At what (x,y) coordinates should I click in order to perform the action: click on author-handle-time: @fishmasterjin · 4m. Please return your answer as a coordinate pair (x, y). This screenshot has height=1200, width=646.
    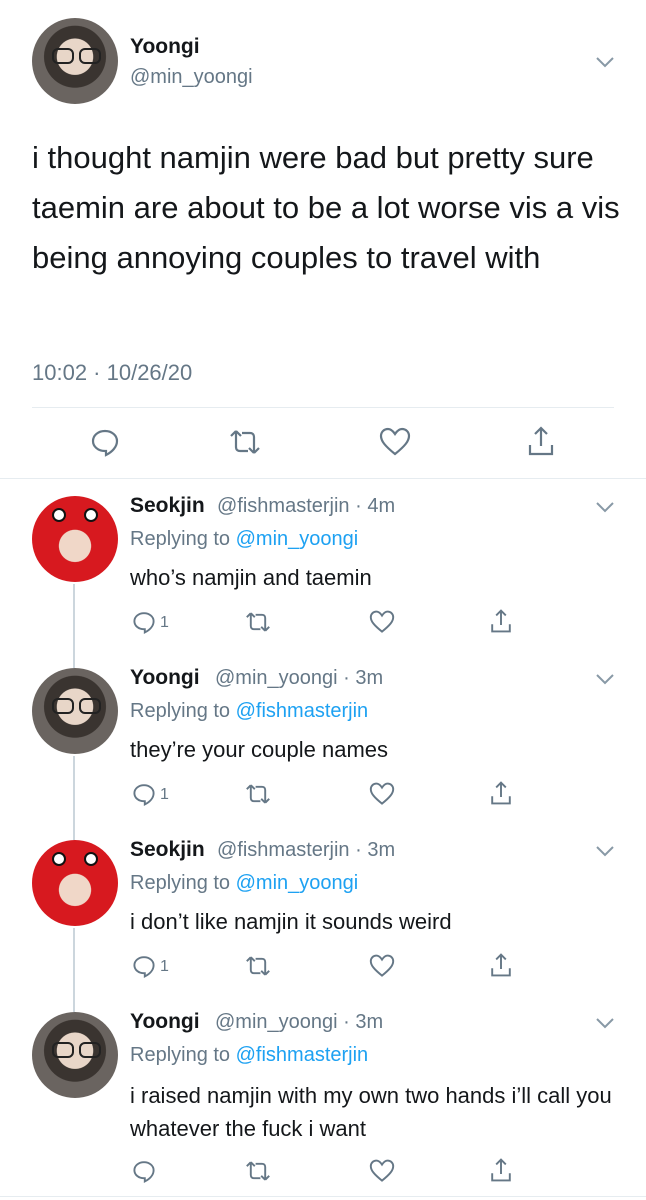
    Looking at the image, I should click on (306, 506).